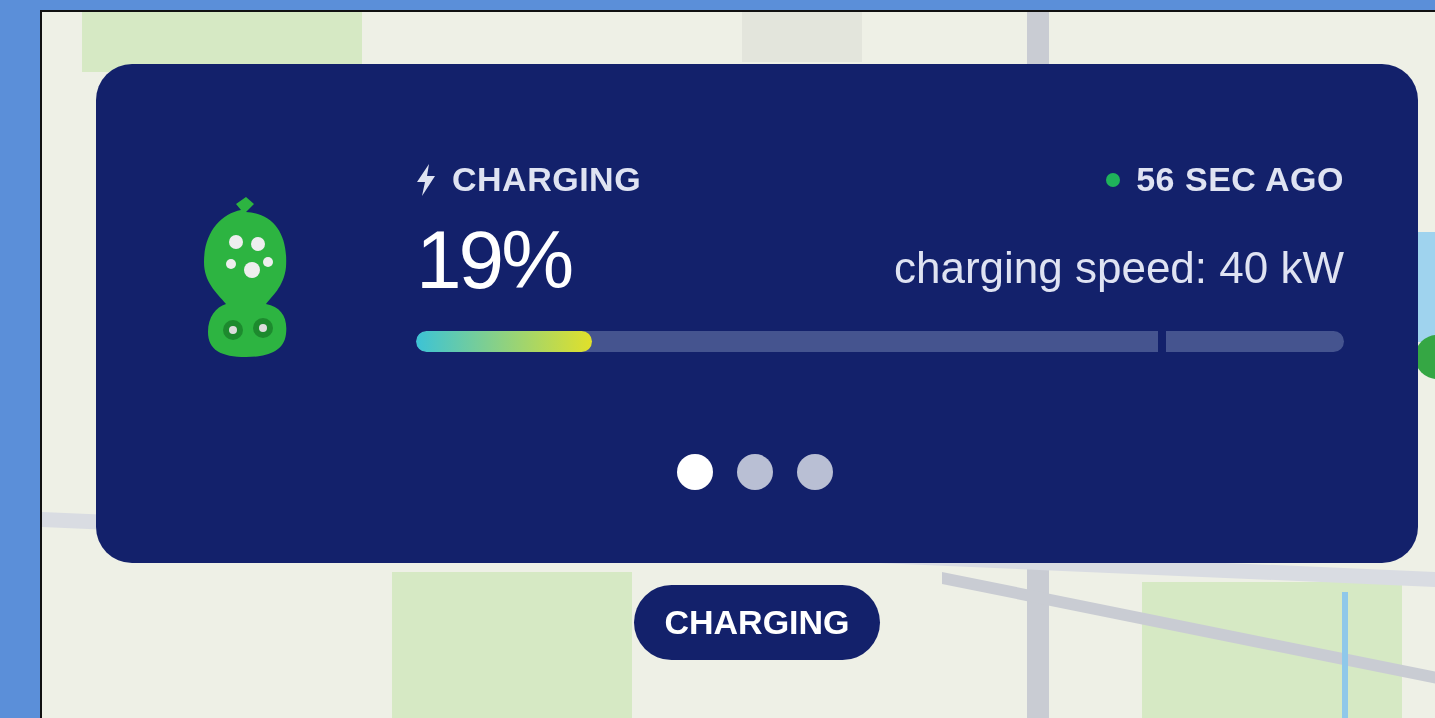  Describe the element at coordinates (1240, 179) in the screenshot. I see `last-updated-label: 56 SEC AGO` at that location.